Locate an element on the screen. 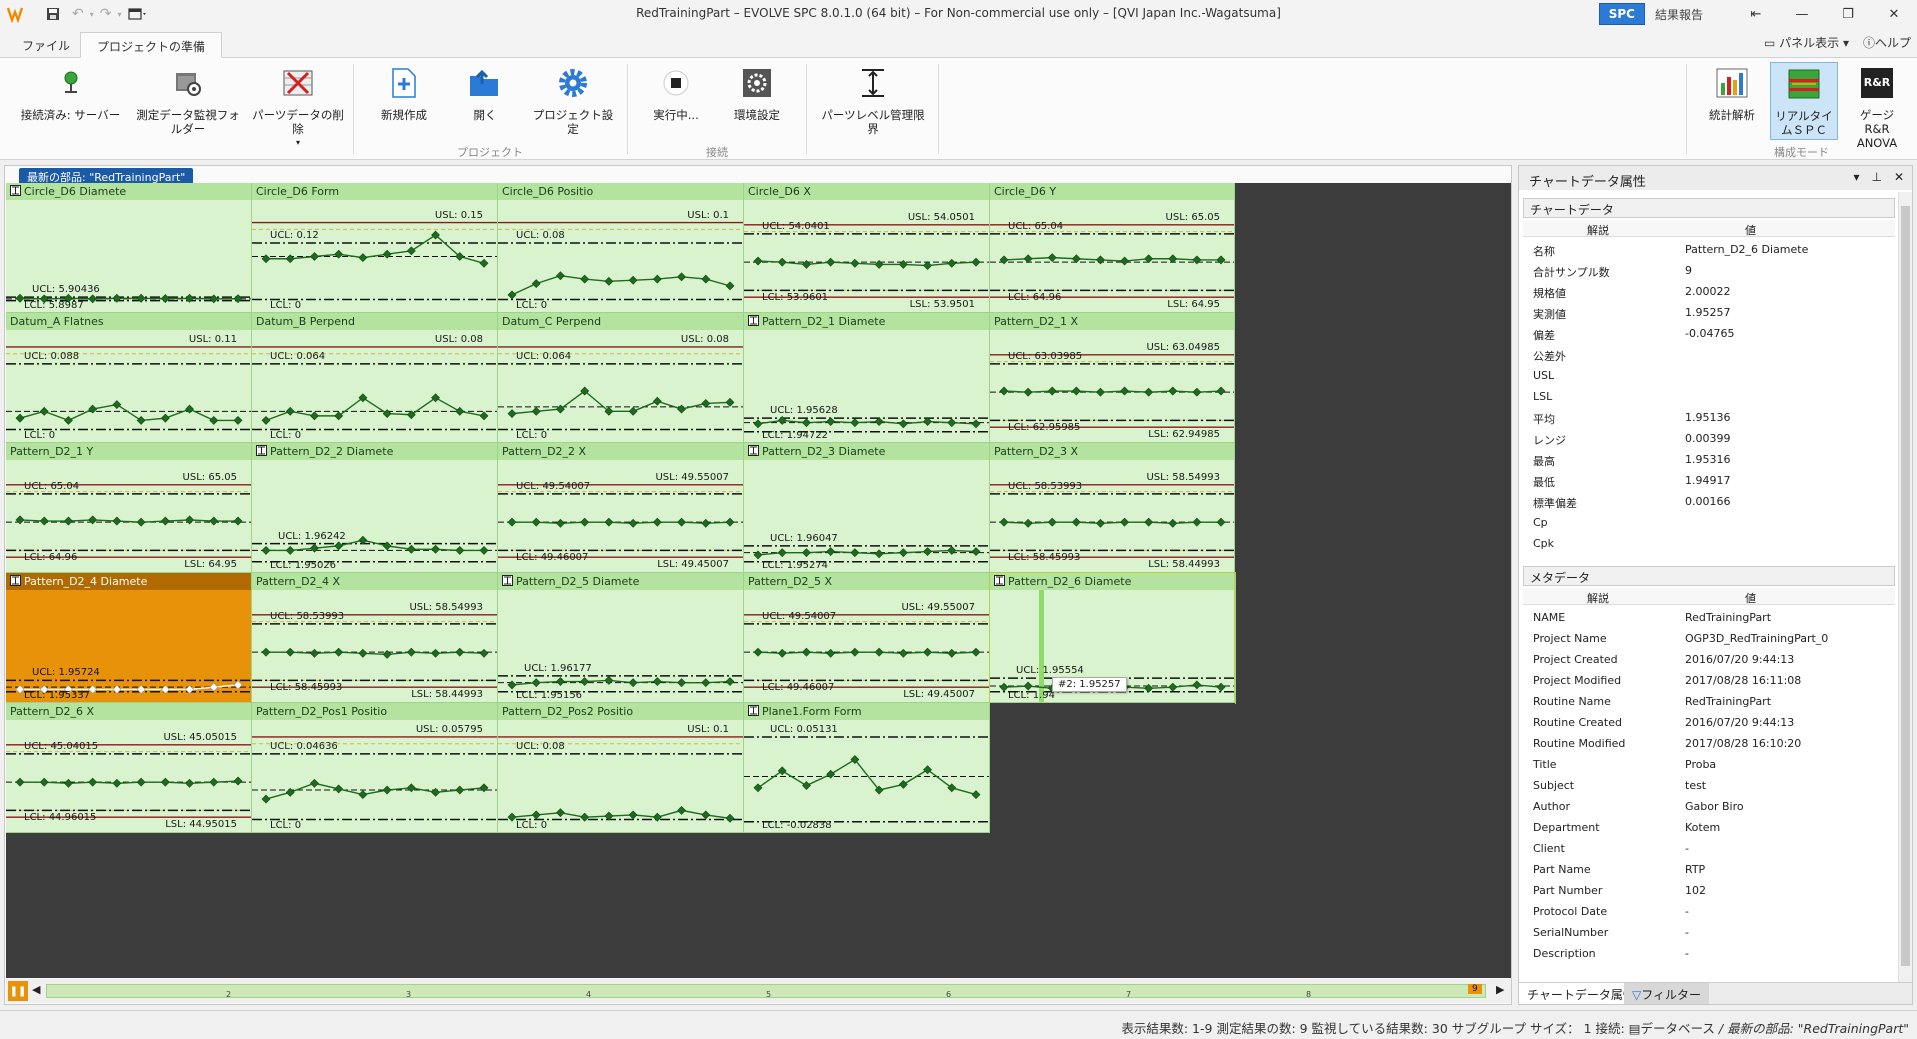 This screenshot has height=1039, width=1917. property-row: Subject test is located at coordinates (1709, 785).